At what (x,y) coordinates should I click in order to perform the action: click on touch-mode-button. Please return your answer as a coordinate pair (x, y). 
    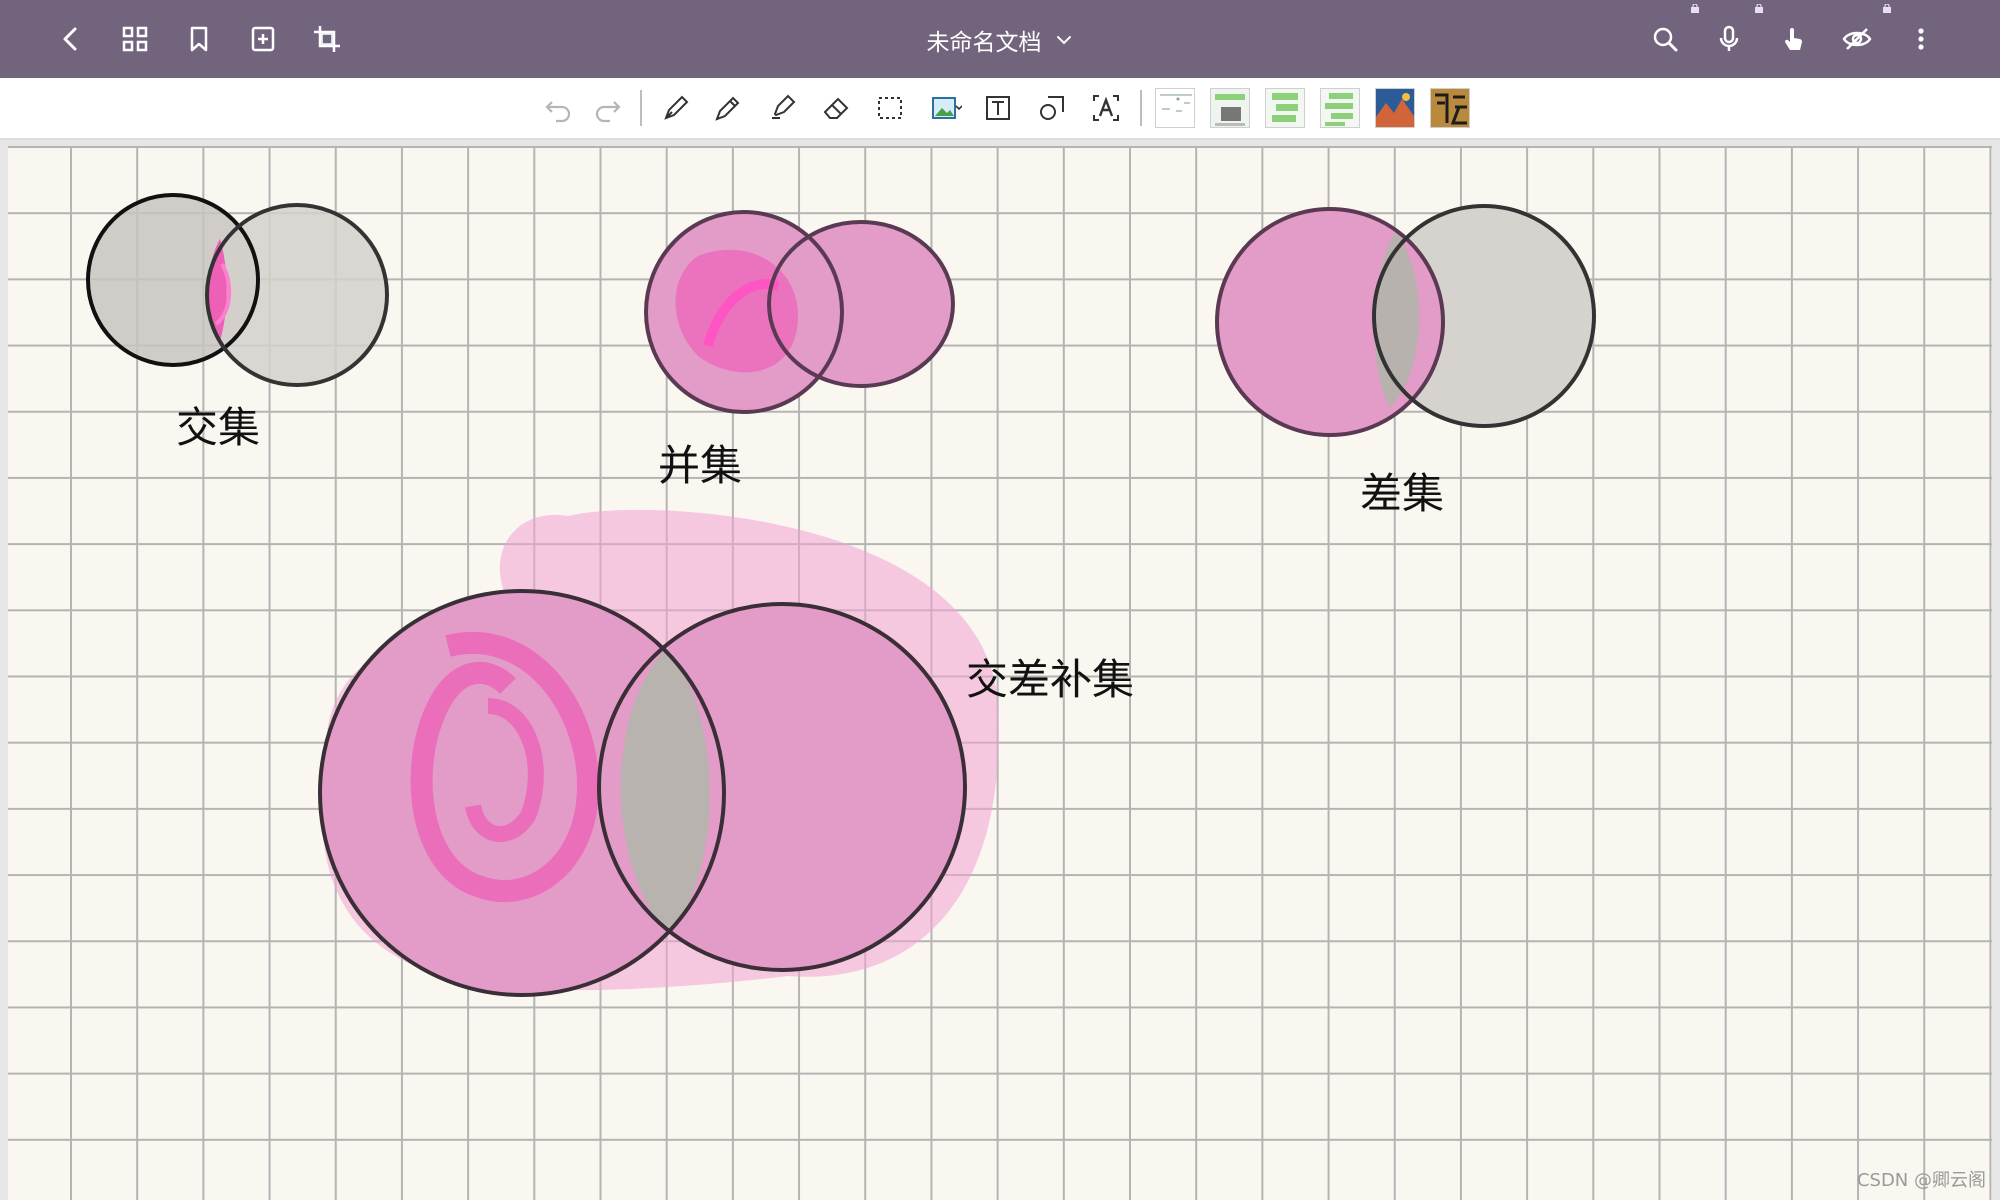
    Looking at the image, I should click on (1793, 39).